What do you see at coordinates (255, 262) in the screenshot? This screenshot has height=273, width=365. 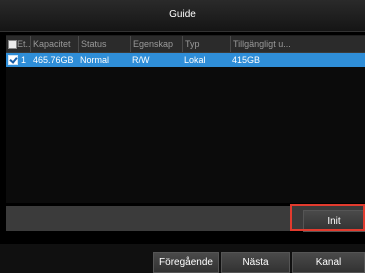 I see `next-button: Nästa` at bounding box center [255, 262].